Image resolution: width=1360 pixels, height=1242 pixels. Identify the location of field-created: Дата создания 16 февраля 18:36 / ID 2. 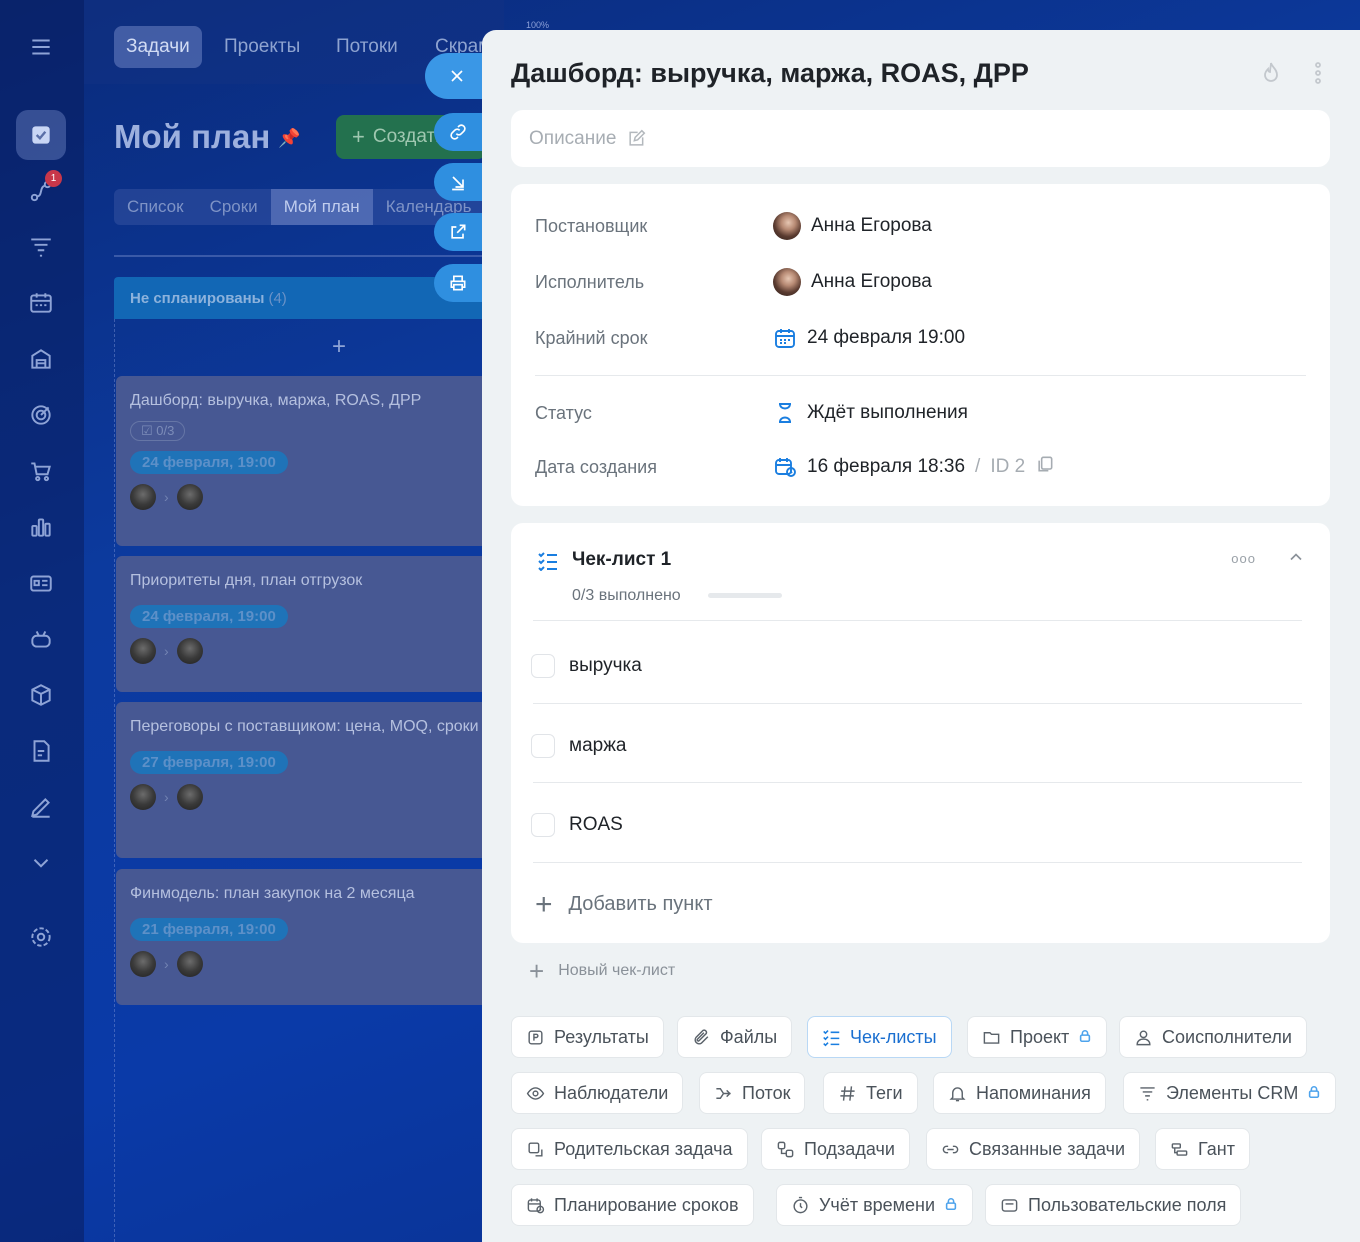
(920, 467).